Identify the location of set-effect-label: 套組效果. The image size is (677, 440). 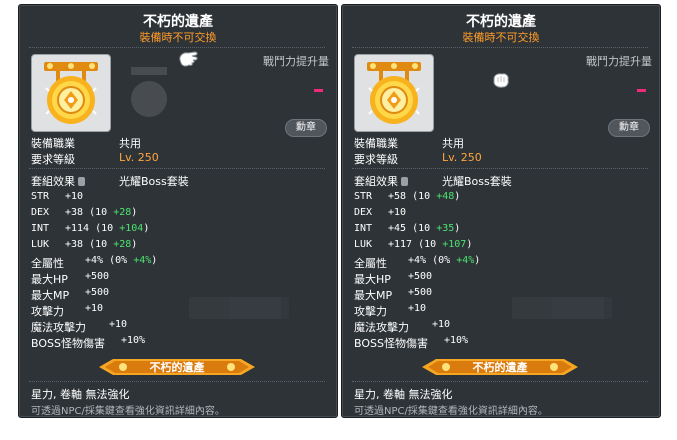
(53, 181).